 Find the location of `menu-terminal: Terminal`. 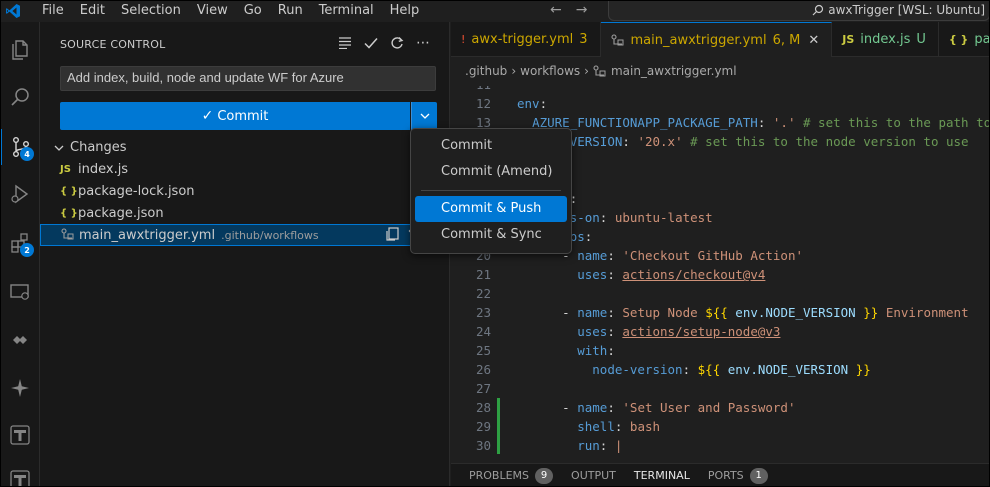

menu-terminal: Terminal is located at coordinates (346, 11).